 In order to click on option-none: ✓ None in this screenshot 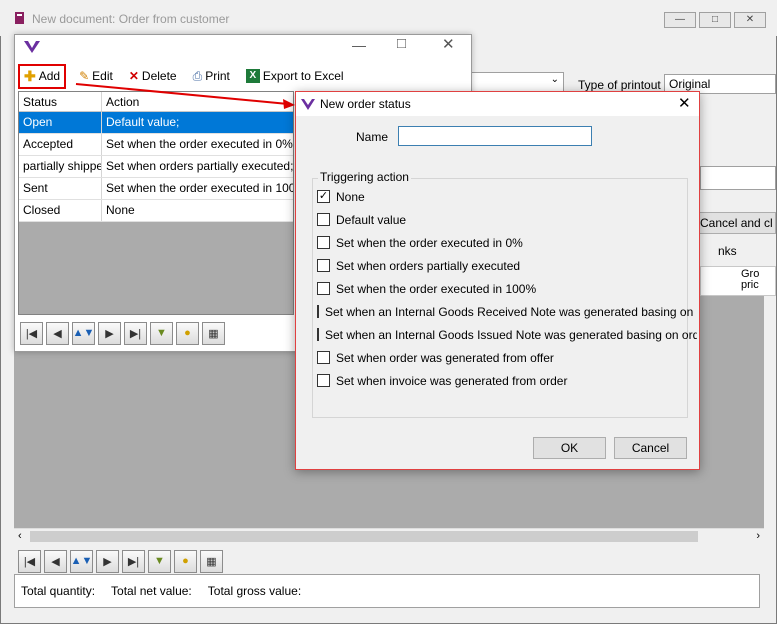, I will do `click(507, 196)`.